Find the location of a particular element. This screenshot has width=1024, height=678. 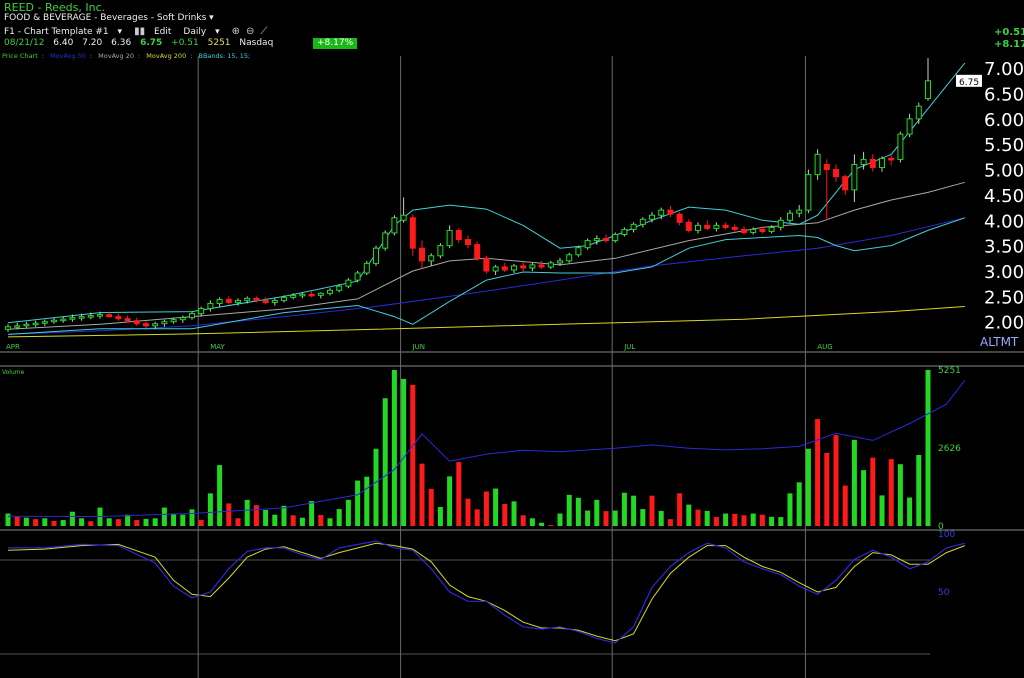

volume-title: Volume is located at coordinates (13, 372).